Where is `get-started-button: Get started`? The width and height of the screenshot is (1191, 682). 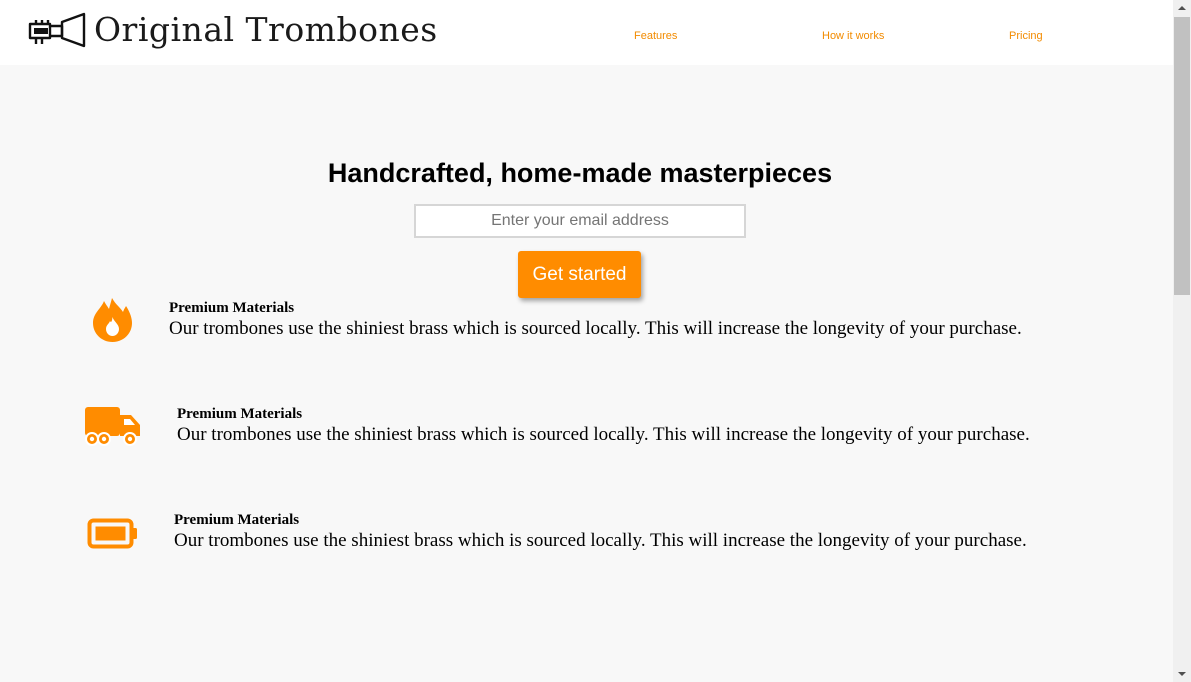
get-started-button: Get started is located at coordinates (579, 274).